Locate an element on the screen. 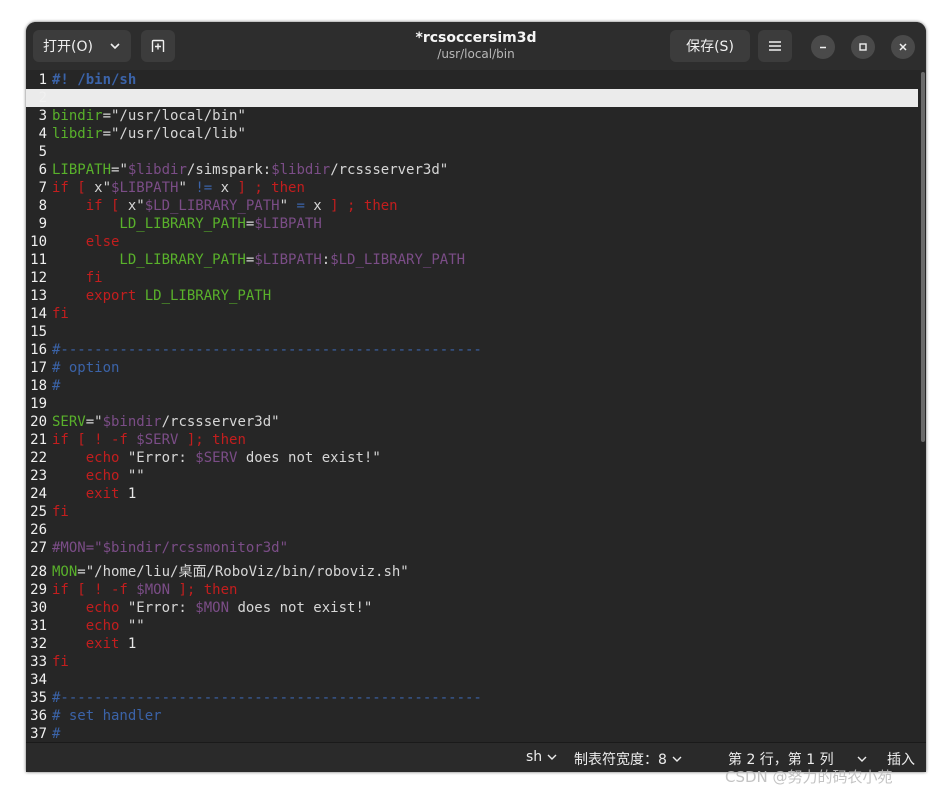 The width and height of the screenshot is (952, 799). code-line: 30 echo "Error: $MON does not exist!" is located at coordinates (472, 608).